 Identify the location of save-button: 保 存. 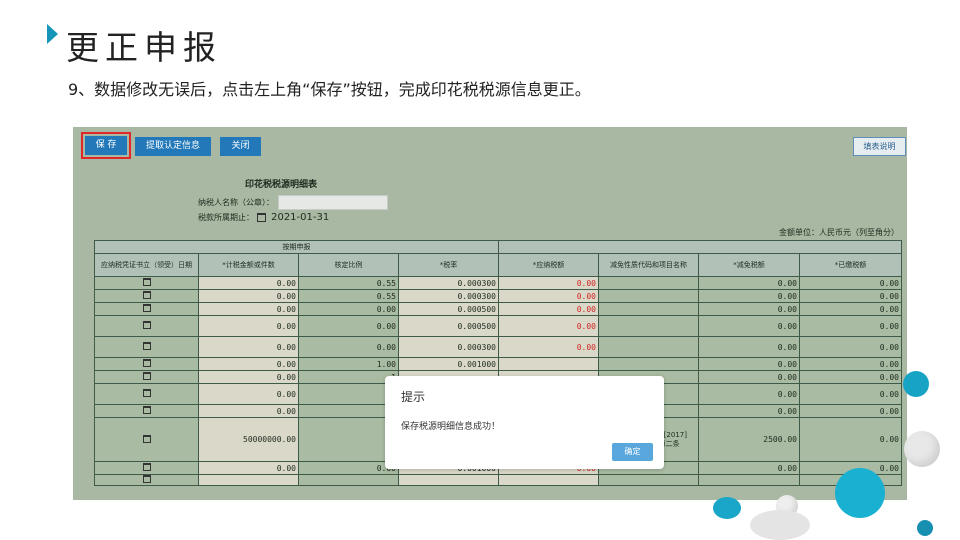
(106, 145).